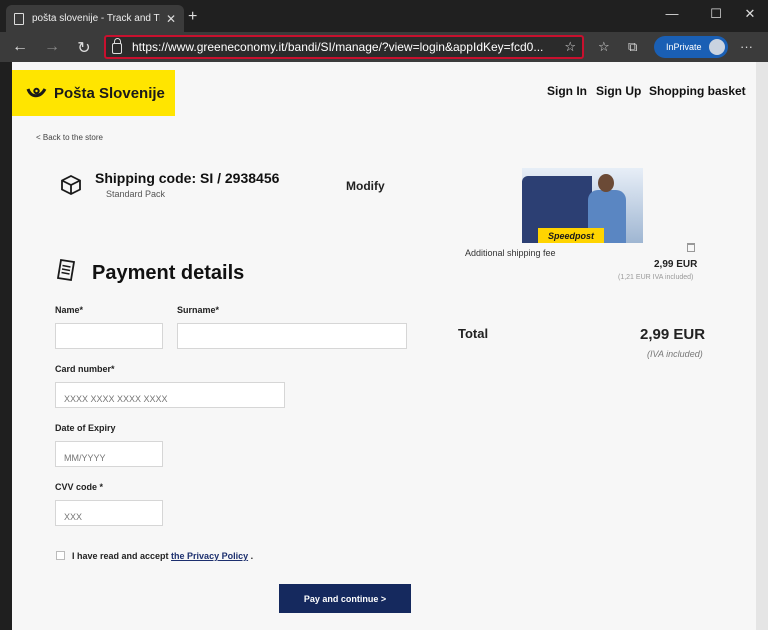  I want to click on logo: Pošta Slovenije, so click(93, 93).